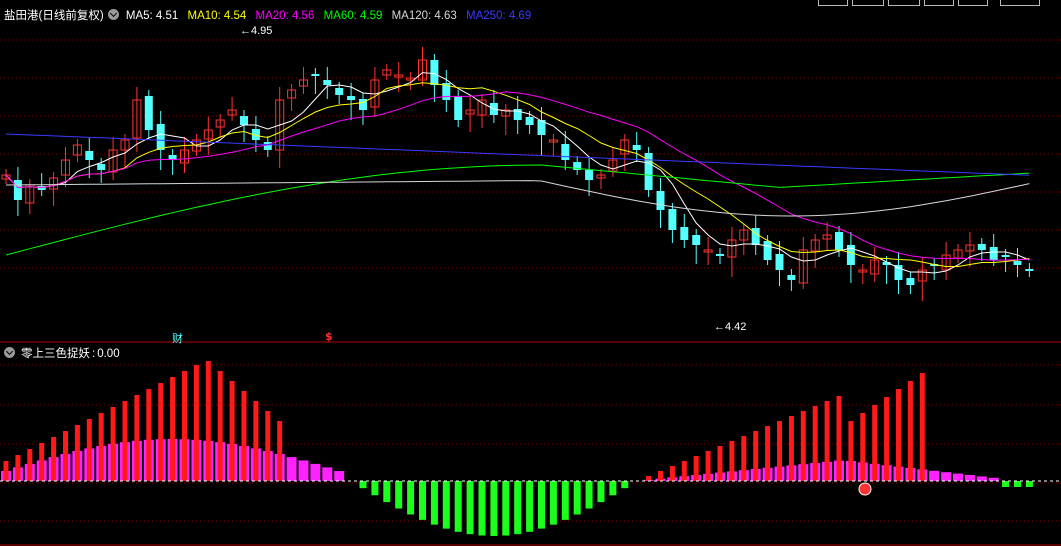 Image resolution: width=1061 pixels, height=546 pixels. Describe the element at coordinates (329, 336) in the screenshot. I see `event-marker-dollar: $` at that location.